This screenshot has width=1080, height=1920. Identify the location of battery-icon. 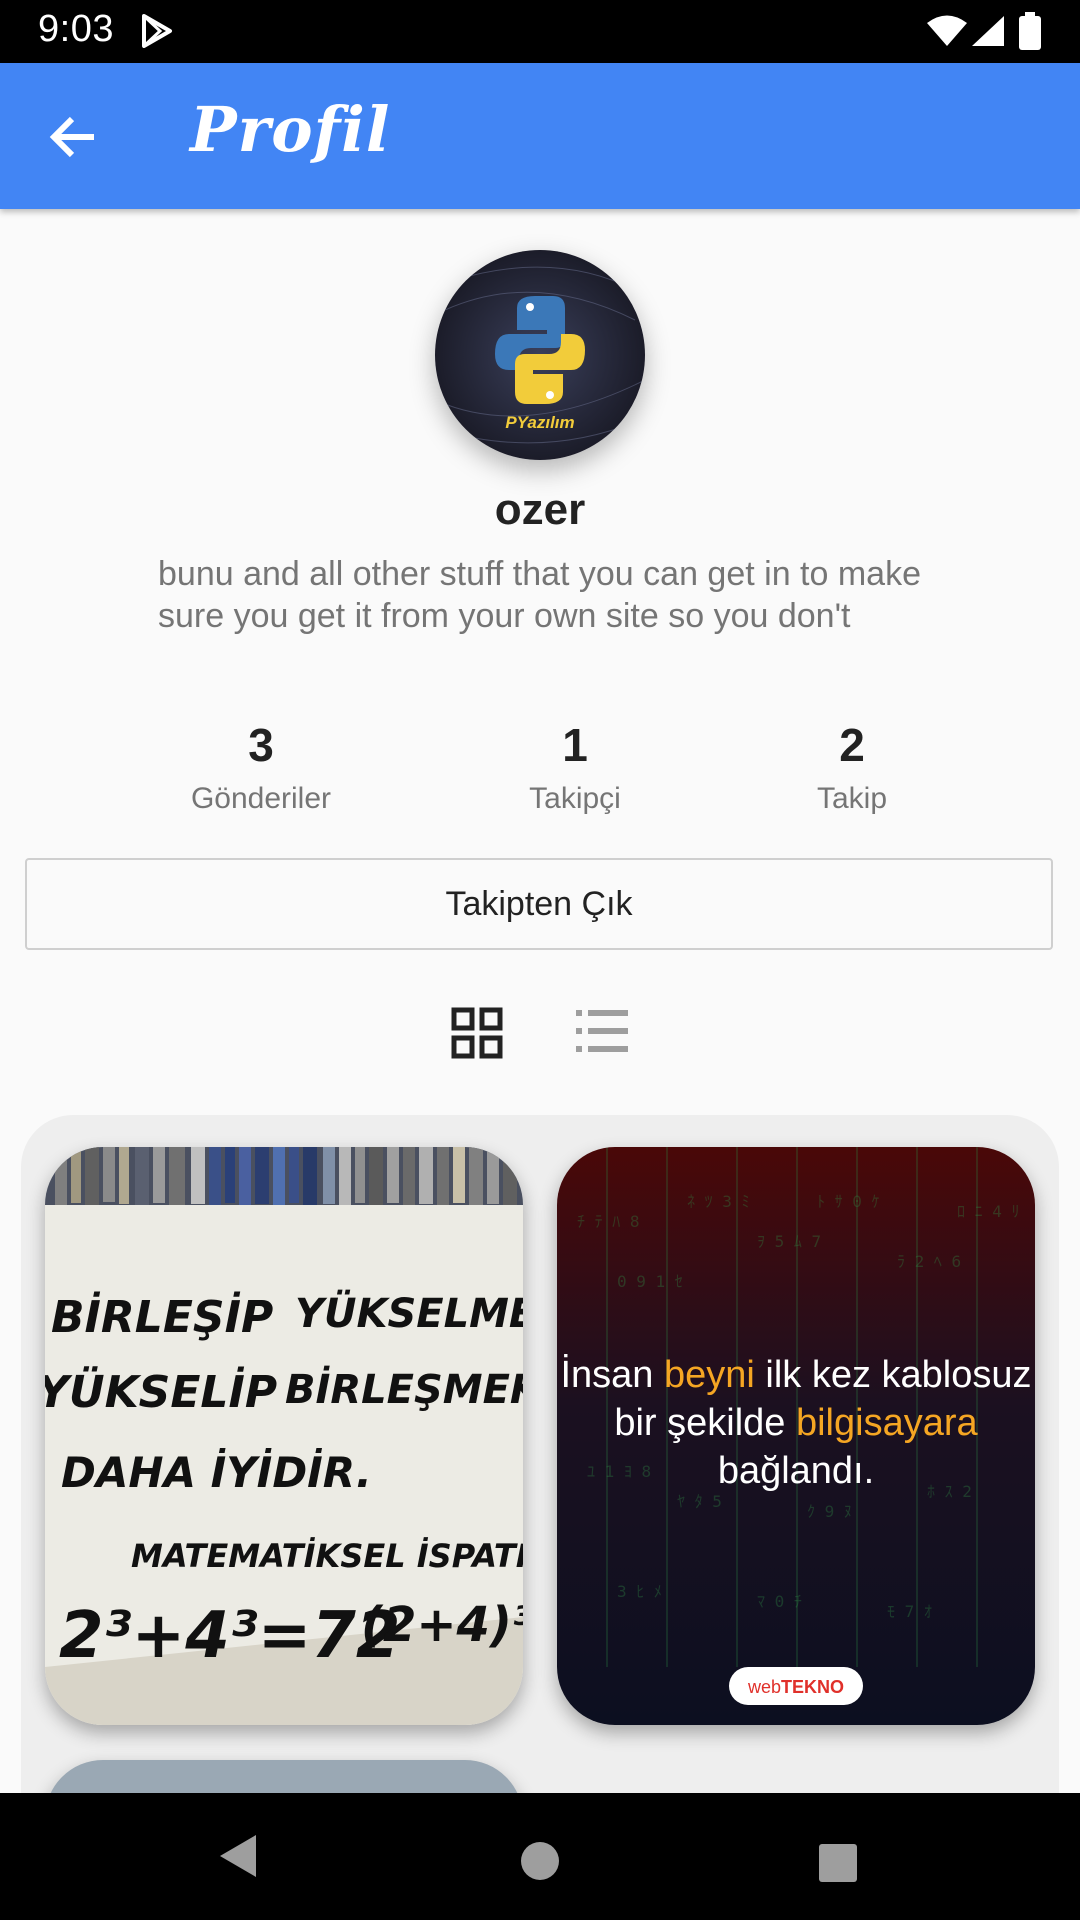
(1030, 31).